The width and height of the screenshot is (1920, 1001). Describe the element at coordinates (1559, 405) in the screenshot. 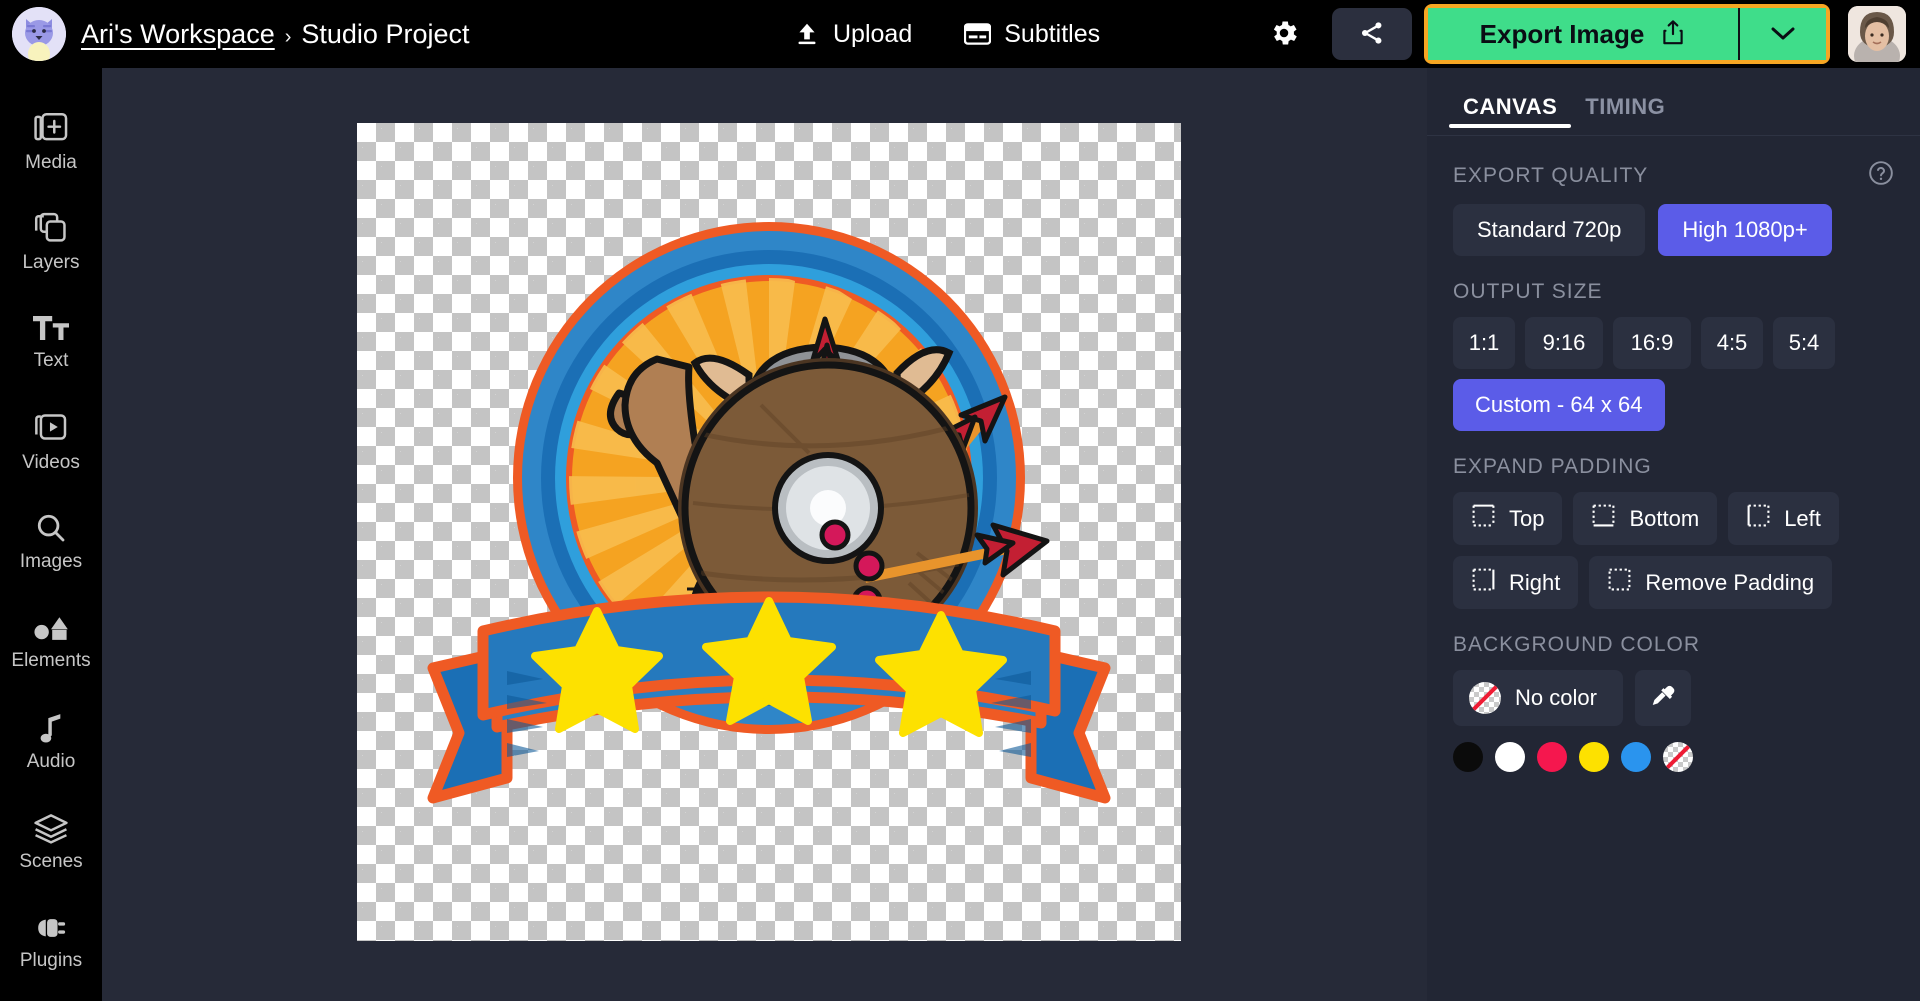

I see `custom-size-button: Custom - 64 x 64` at that location.